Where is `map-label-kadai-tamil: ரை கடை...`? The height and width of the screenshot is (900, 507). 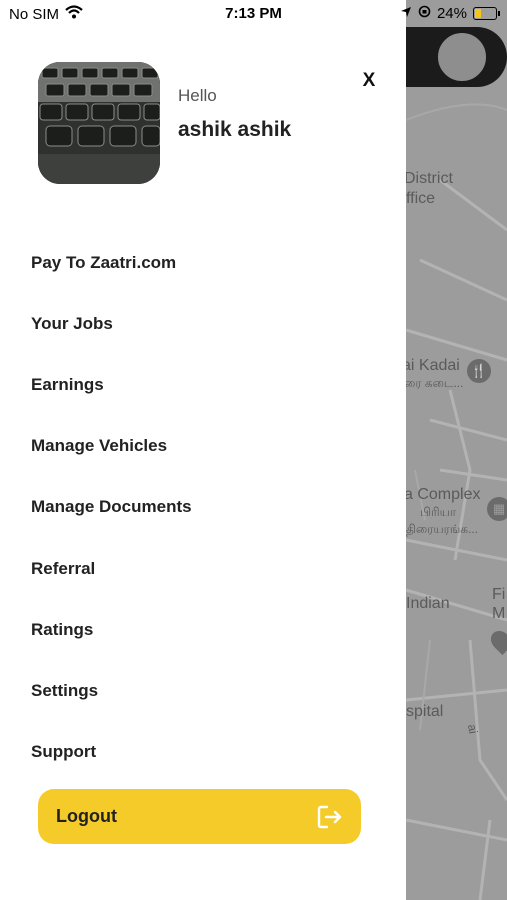
map-label-kadai-tamil: ரை கடை... is located at coordinates (434, 383).